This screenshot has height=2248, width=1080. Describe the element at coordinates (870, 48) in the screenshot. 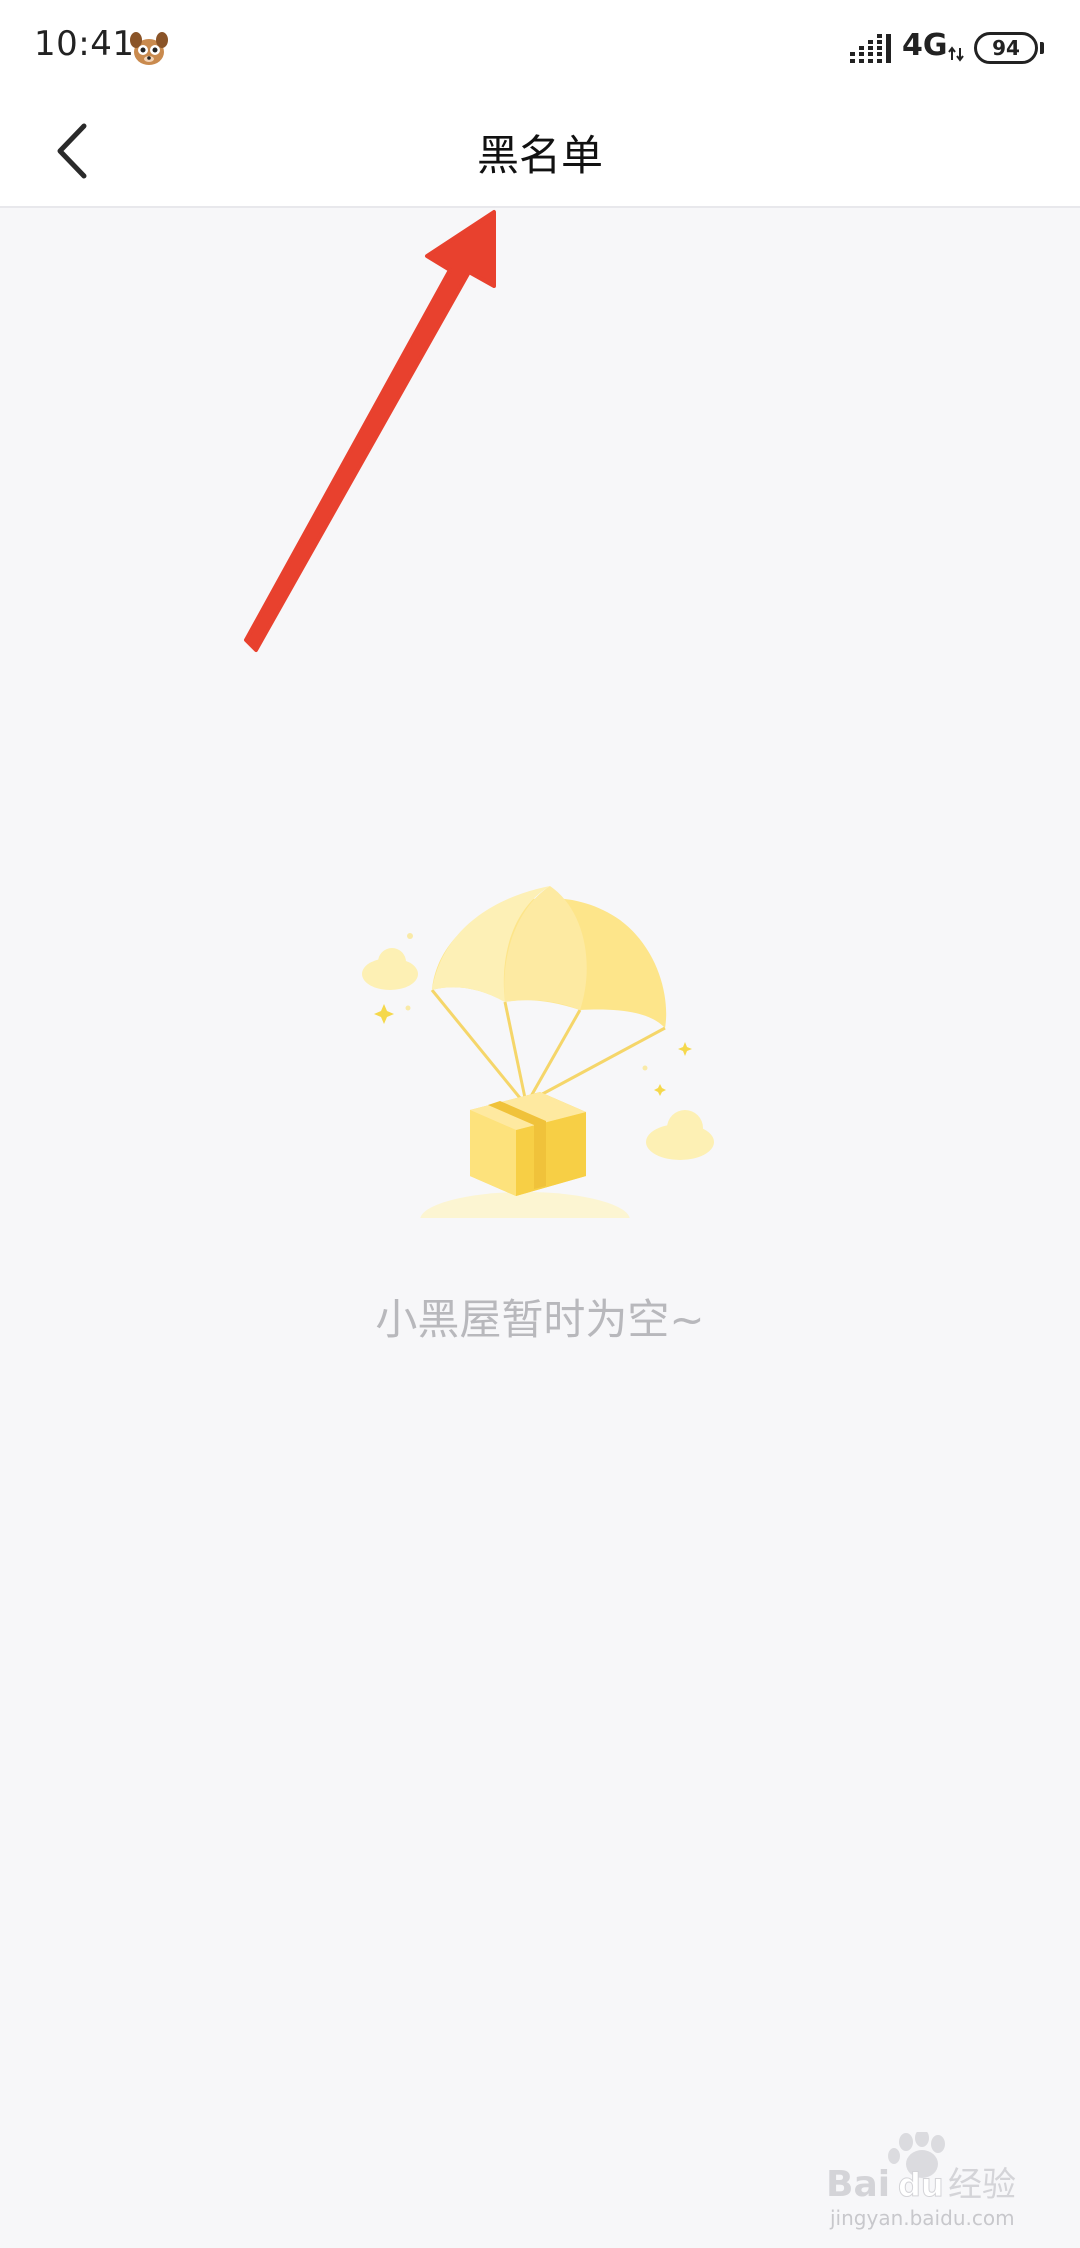

I see `signal-icon` at that location.